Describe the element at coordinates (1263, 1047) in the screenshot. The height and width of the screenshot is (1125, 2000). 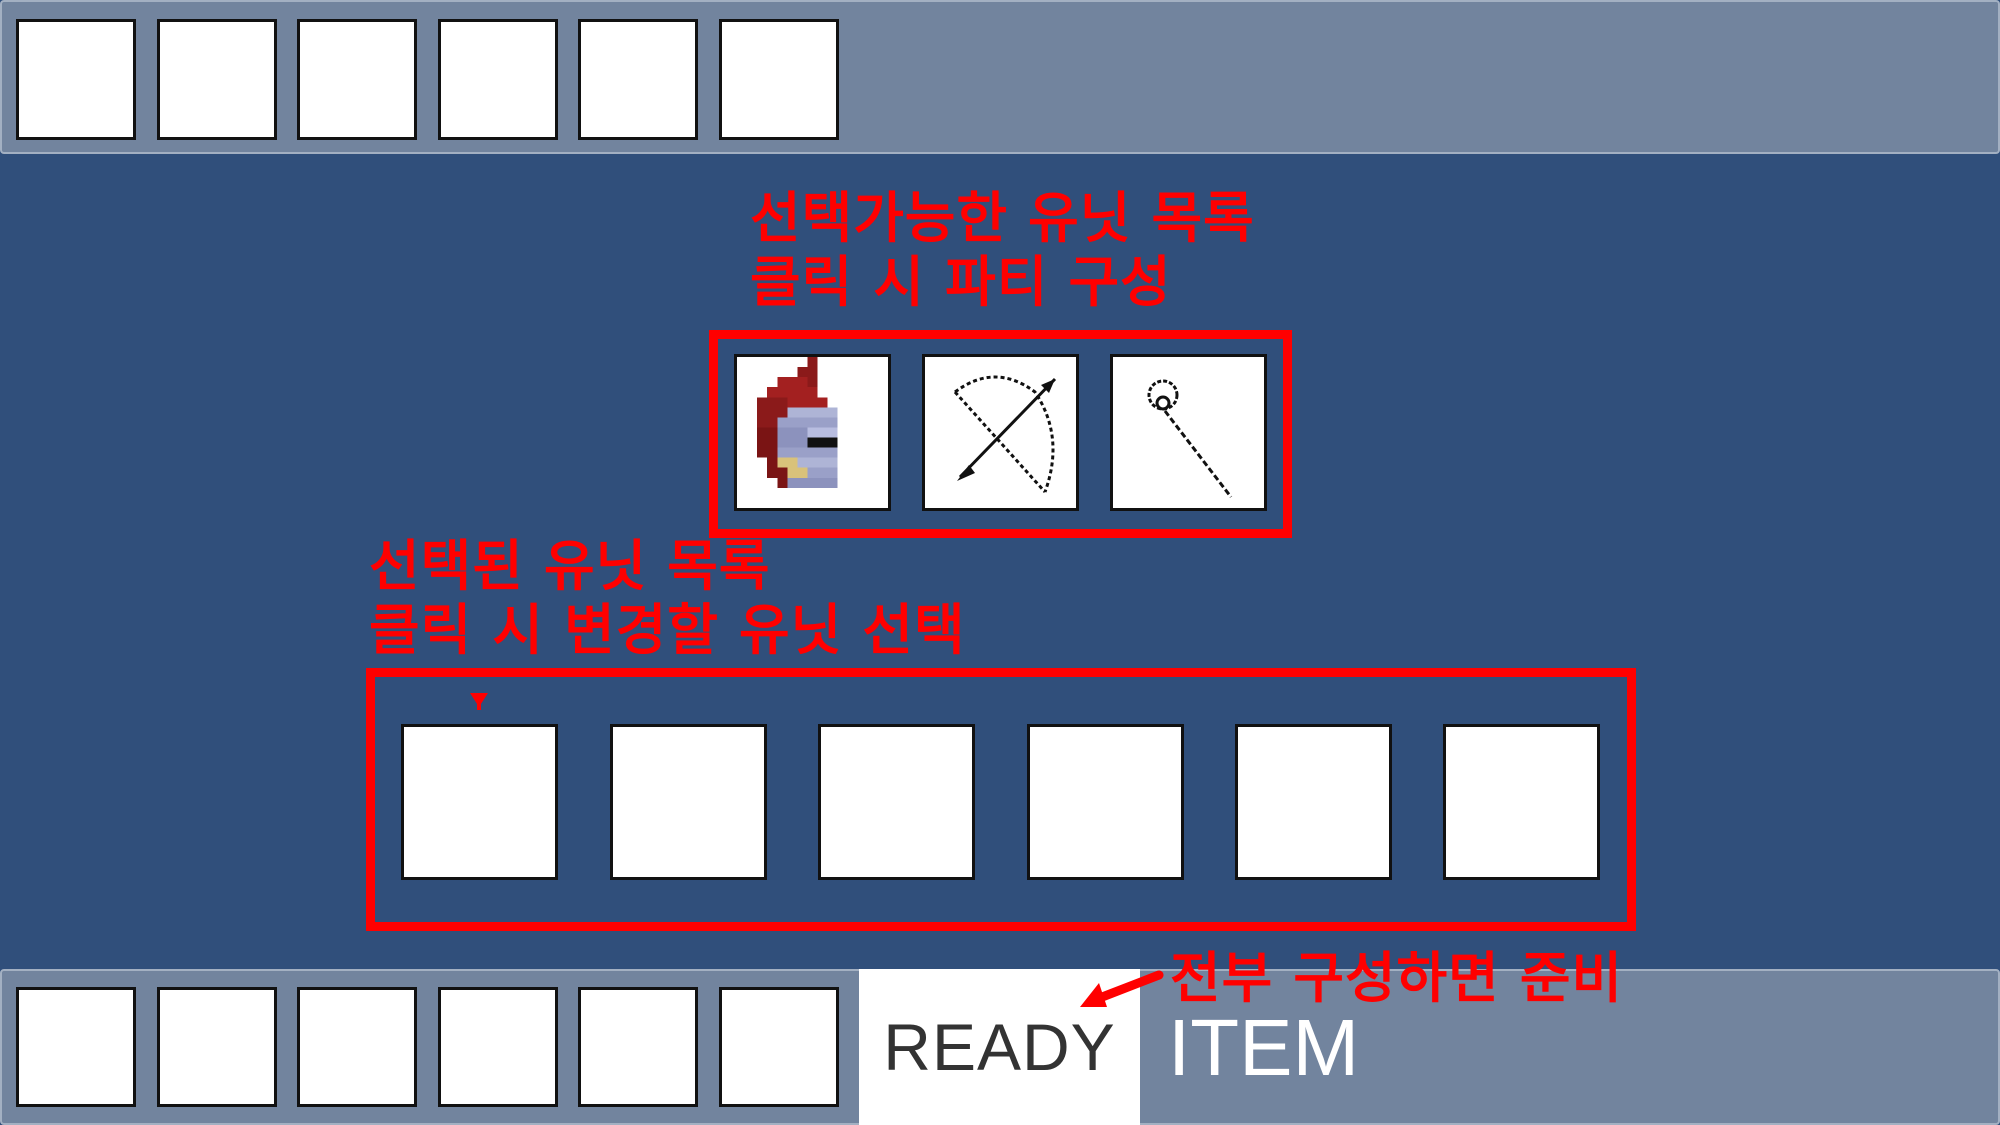
I see `item-button: ITEM` at that location.